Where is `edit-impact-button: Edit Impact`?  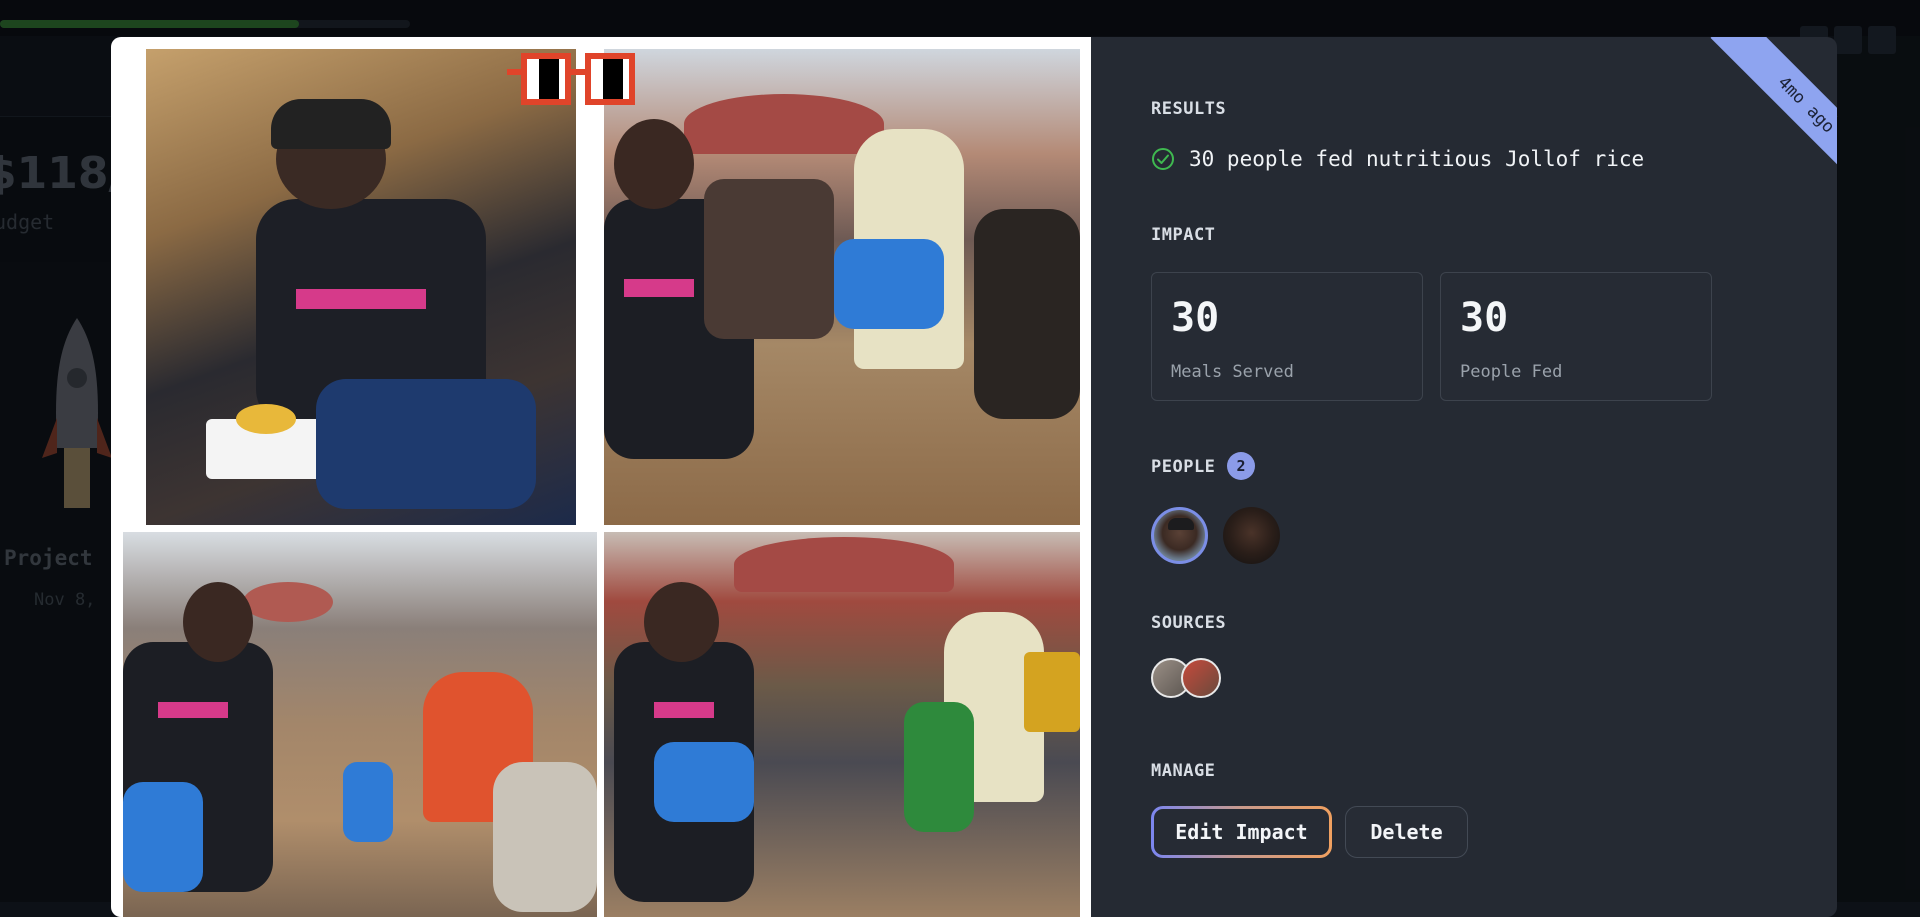
edit-impact-button: Edit Impact is located at coordinates (1241, 832).